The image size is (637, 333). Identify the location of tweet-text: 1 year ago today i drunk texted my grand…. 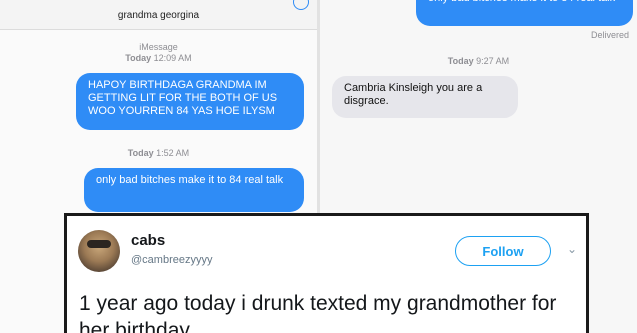
(318, 312).